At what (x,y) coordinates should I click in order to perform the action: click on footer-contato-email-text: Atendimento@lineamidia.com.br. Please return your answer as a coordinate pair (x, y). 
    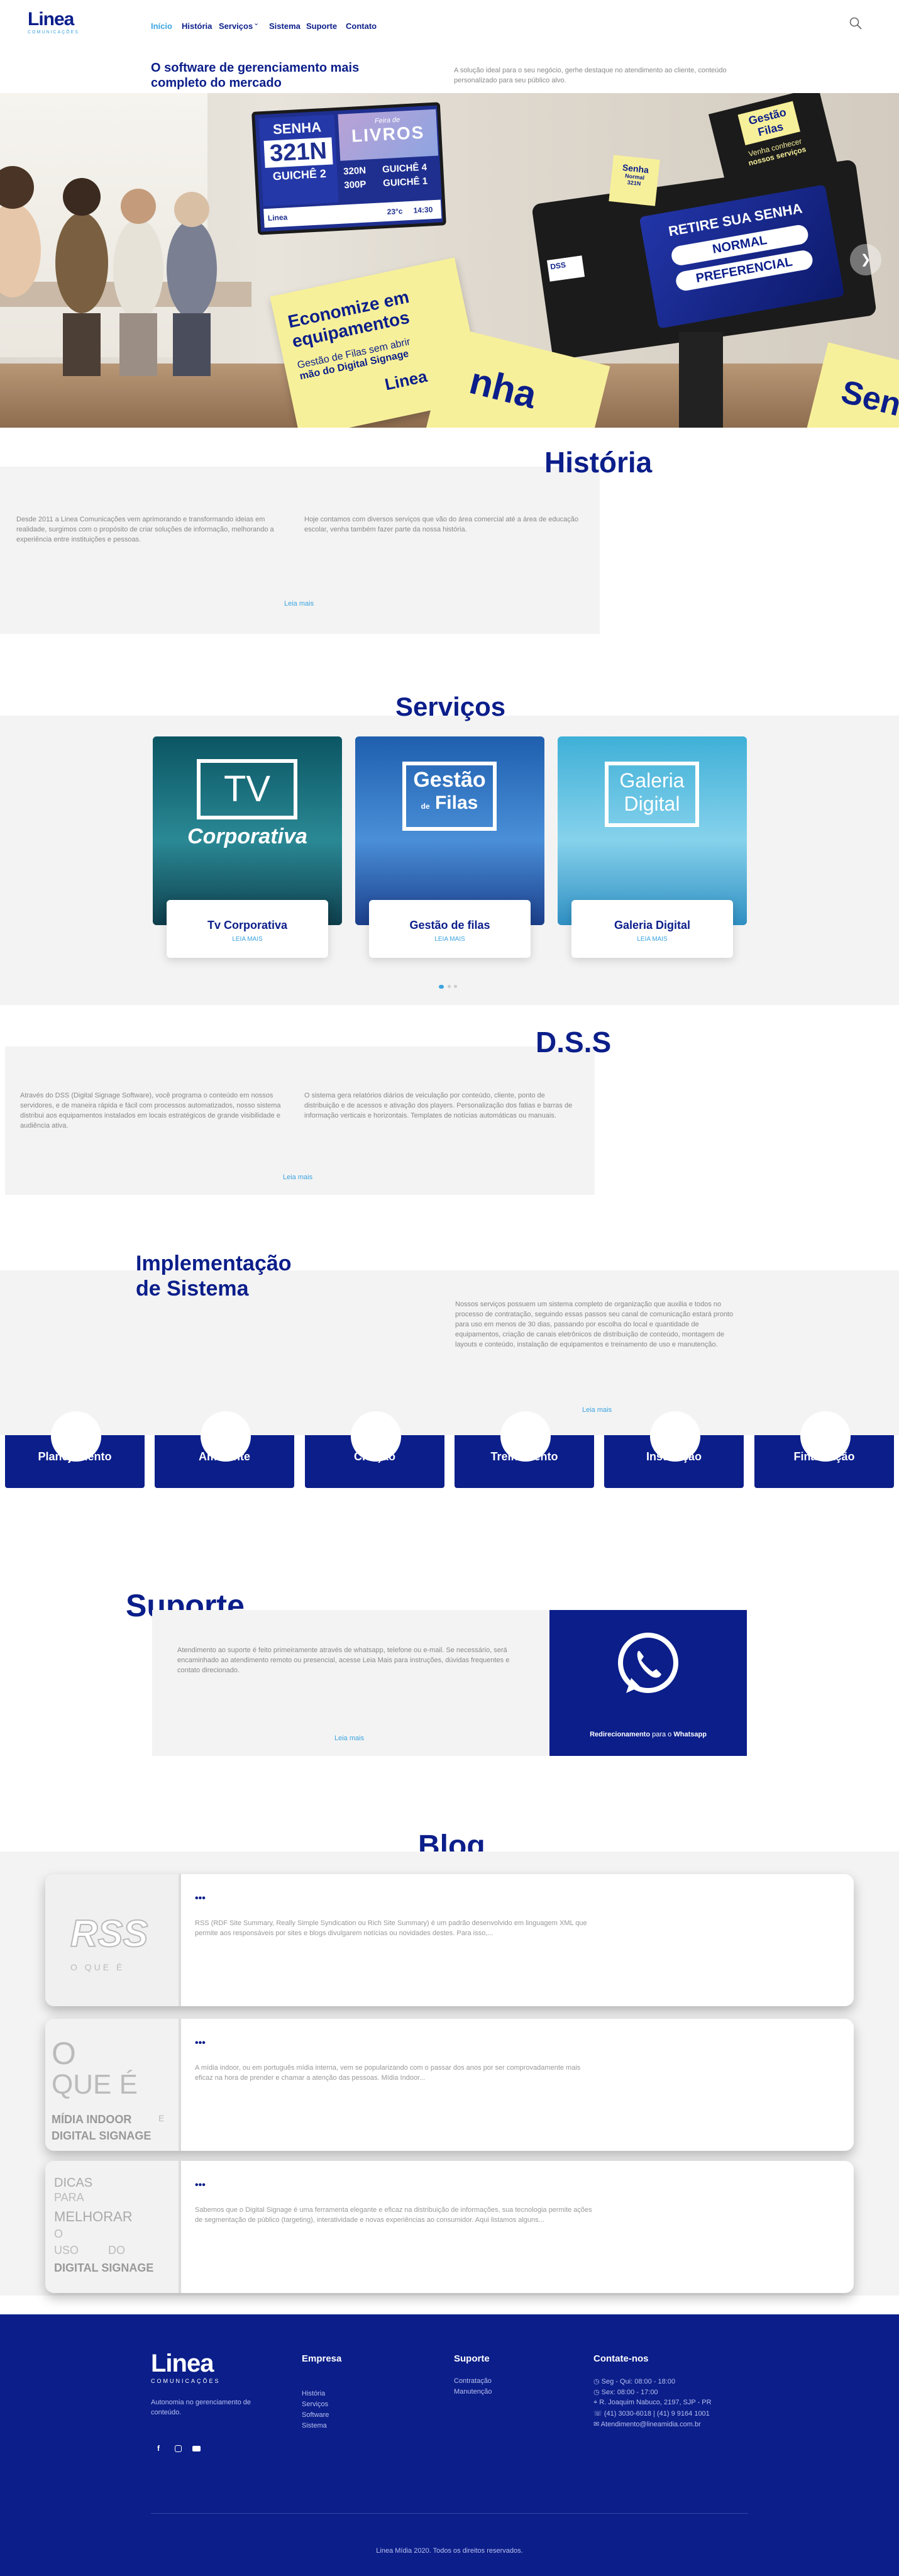
    Looking at the image, I should click on (651, 2424).